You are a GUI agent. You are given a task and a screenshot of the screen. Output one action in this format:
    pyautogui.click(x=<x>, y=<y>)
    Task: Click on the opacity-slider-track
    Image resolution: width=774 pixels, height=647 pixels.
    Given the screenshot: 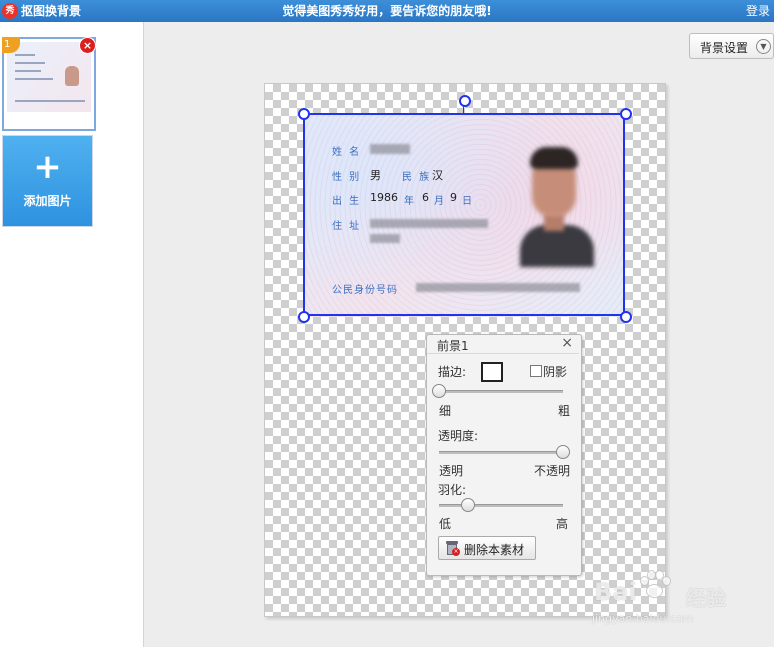 What is the action you would take?
    pyautogui.click(x=501, y=452)
    